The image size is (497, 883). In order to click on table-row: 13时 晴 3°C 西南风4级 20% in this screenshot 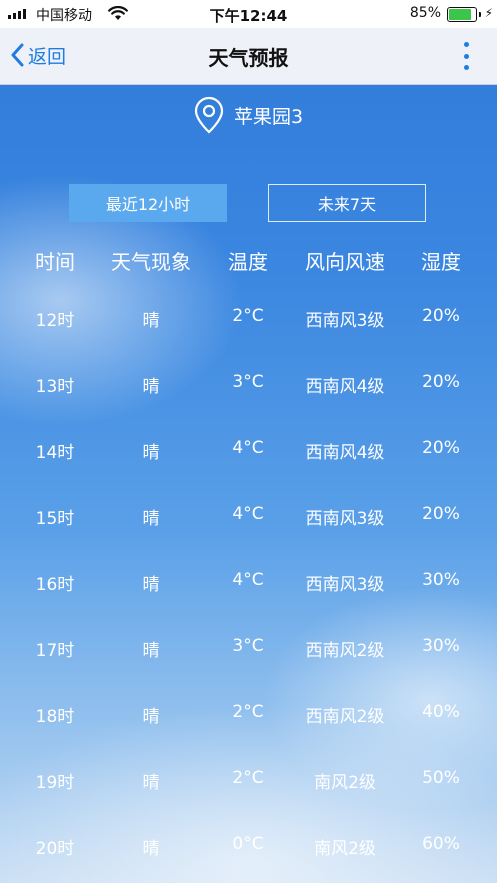, I will do `click(248, 384)`.